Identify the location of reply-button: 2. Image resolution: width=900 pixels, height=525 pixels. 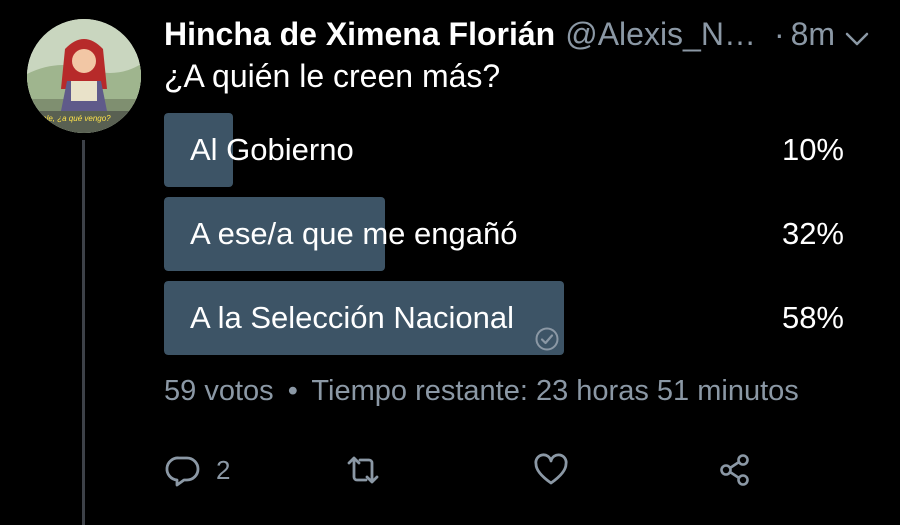
(197, 470).